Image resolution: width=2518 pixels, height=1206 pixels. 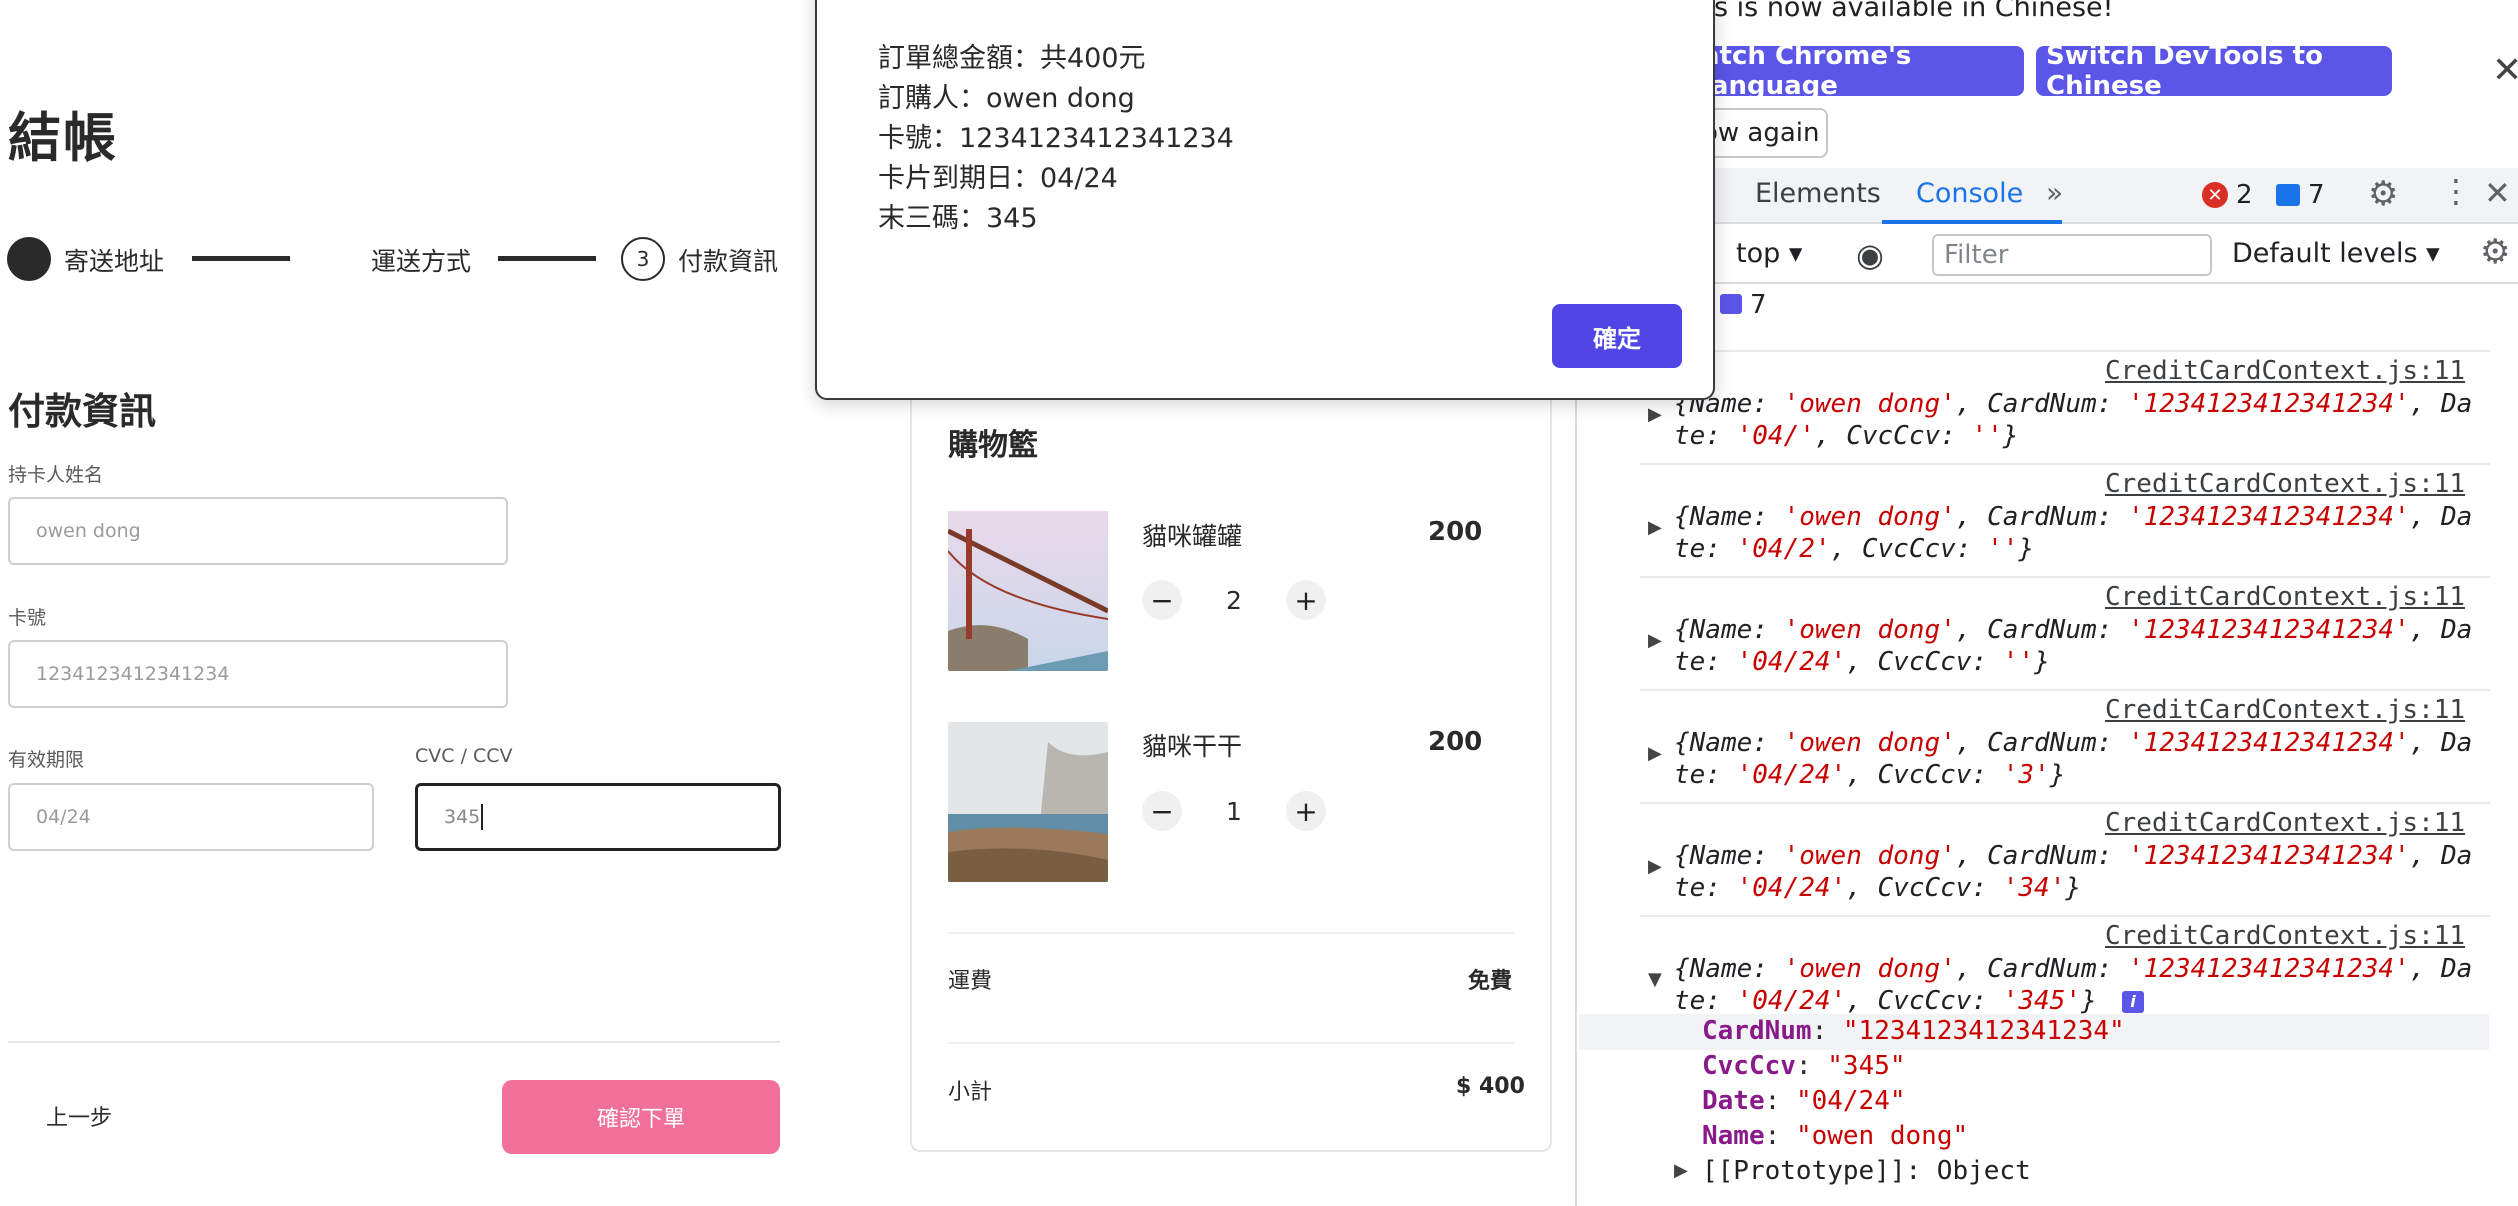 What do you see at coordinates (1056, 138) in the screenshot?
I see `dialog-line-card: 卡號：1234123412341234` at bounding box center [1056, 138].